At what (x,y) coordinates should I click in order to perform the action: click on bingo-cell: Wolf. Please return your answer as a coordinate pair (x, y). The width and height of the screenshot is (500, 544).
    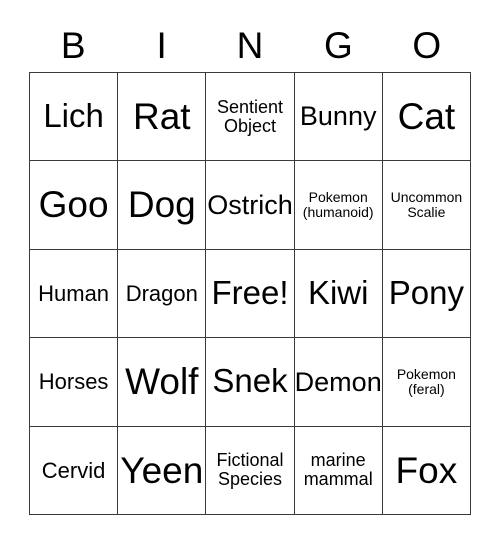
    Looking at the image, I should click on (162, 382).